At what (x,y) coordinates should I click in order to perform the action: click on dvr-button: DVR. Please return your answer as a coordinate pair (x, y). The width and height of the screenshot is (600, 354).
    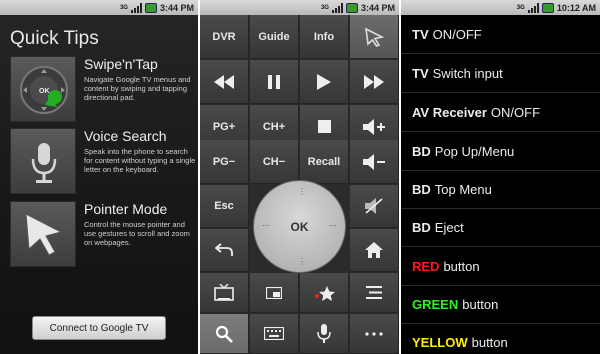
    Looking at the image, I should click on (224, 37).